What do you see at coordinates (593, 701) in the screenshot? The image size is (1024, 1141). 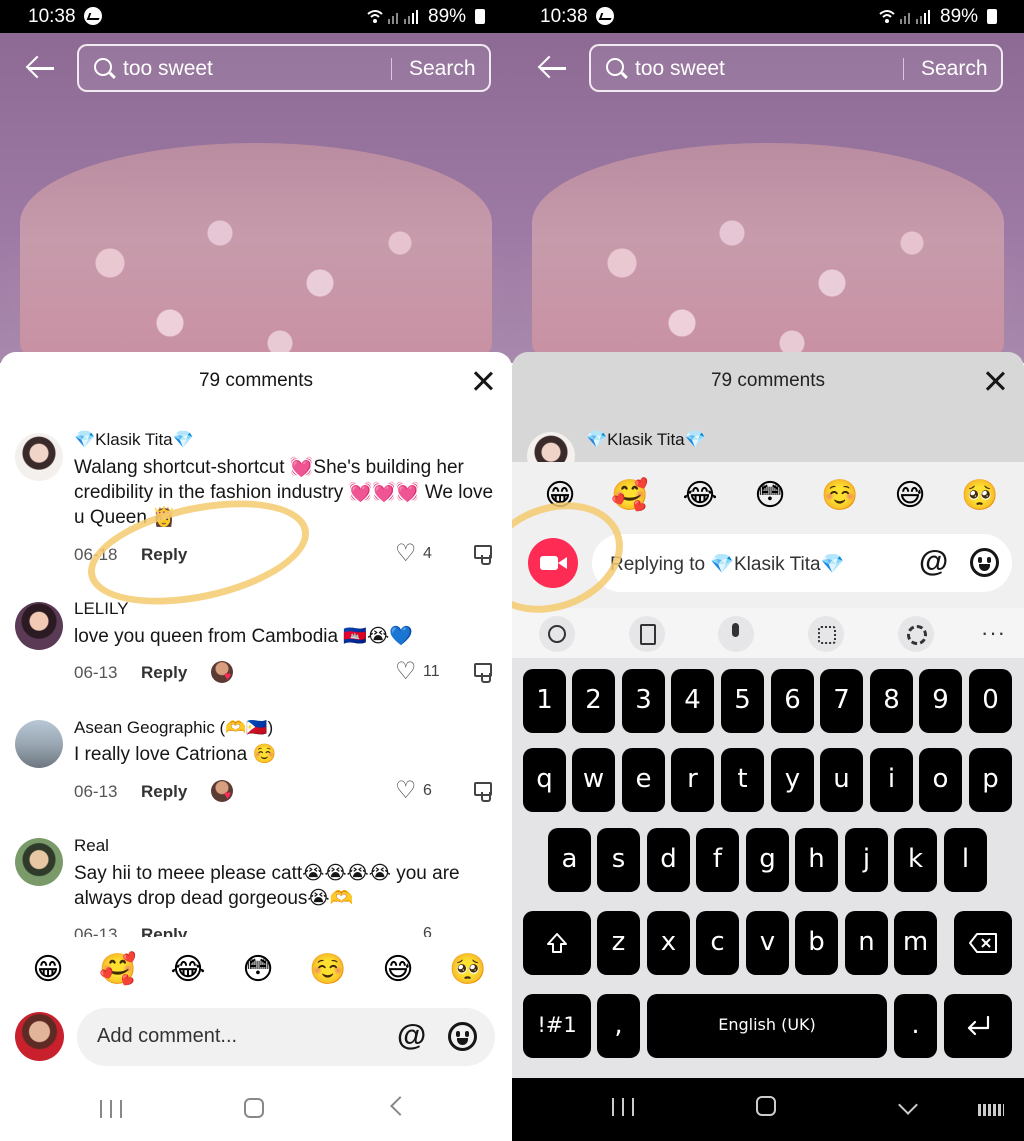 I see `key: 2` at bounding box center [593, 701].